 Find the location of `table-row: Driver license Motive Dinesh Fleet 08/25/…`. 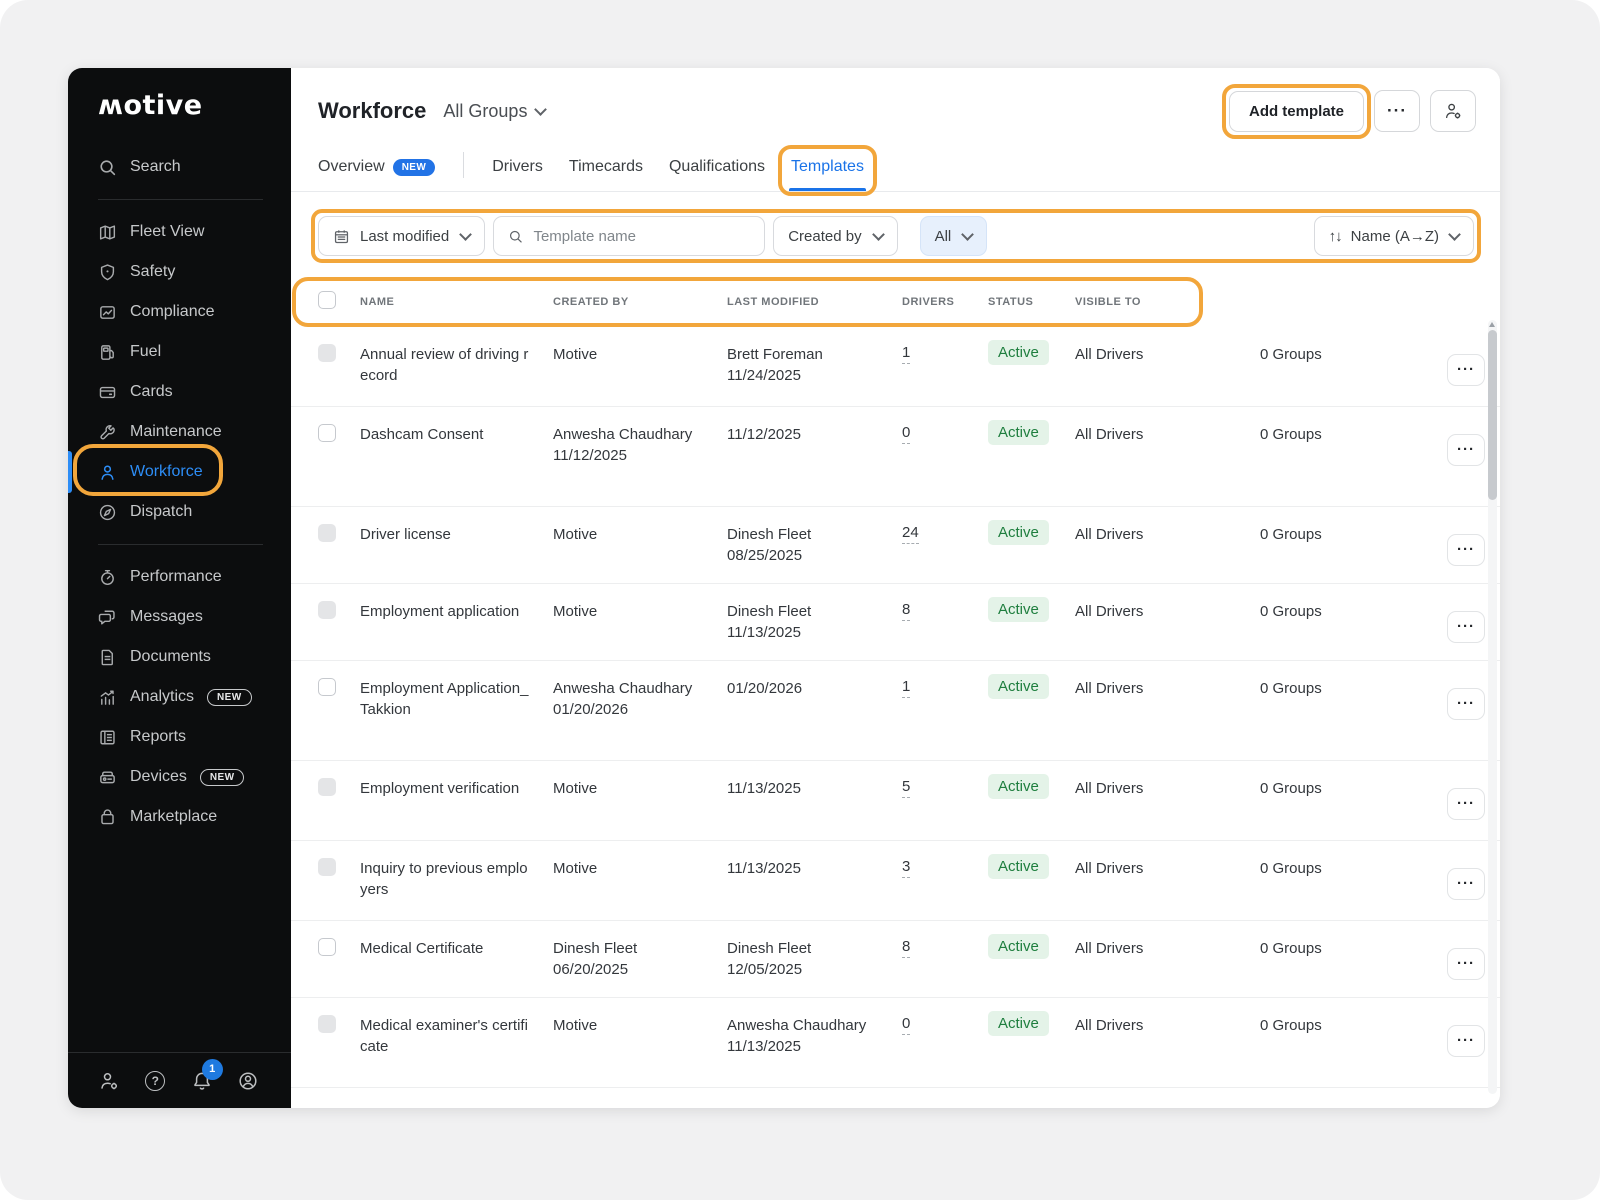

table-row: Driver license Motive Dinesh Fleet 08/25/… is located at coordinates (895, 545).